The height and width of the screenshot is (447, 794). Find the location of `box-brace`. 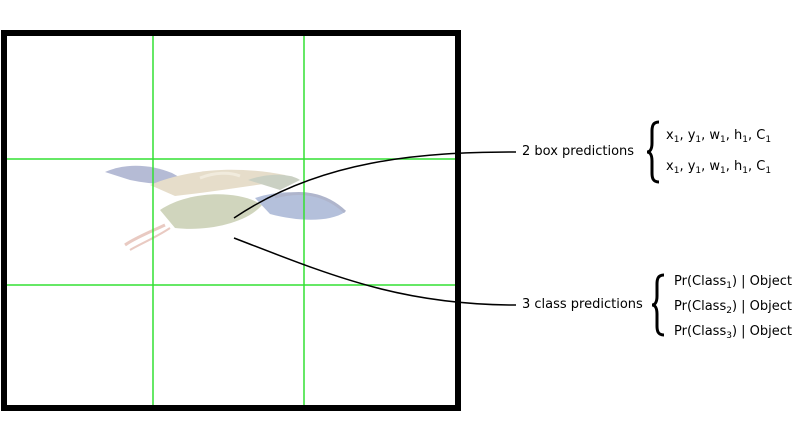

box-brace is located at coordinates (653, 152).